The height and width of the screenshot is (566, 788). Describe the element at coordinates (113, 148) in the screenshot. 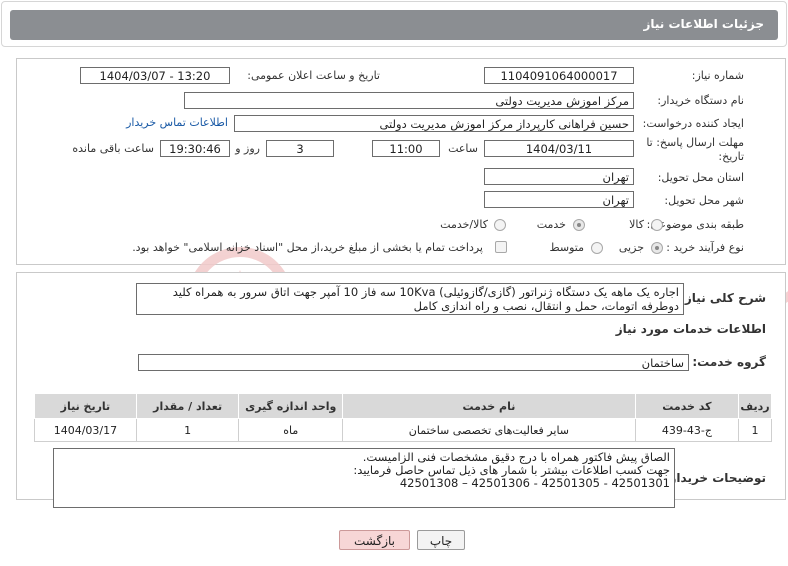

I see `remaining-label: ساعت باقی مانده` at that location.